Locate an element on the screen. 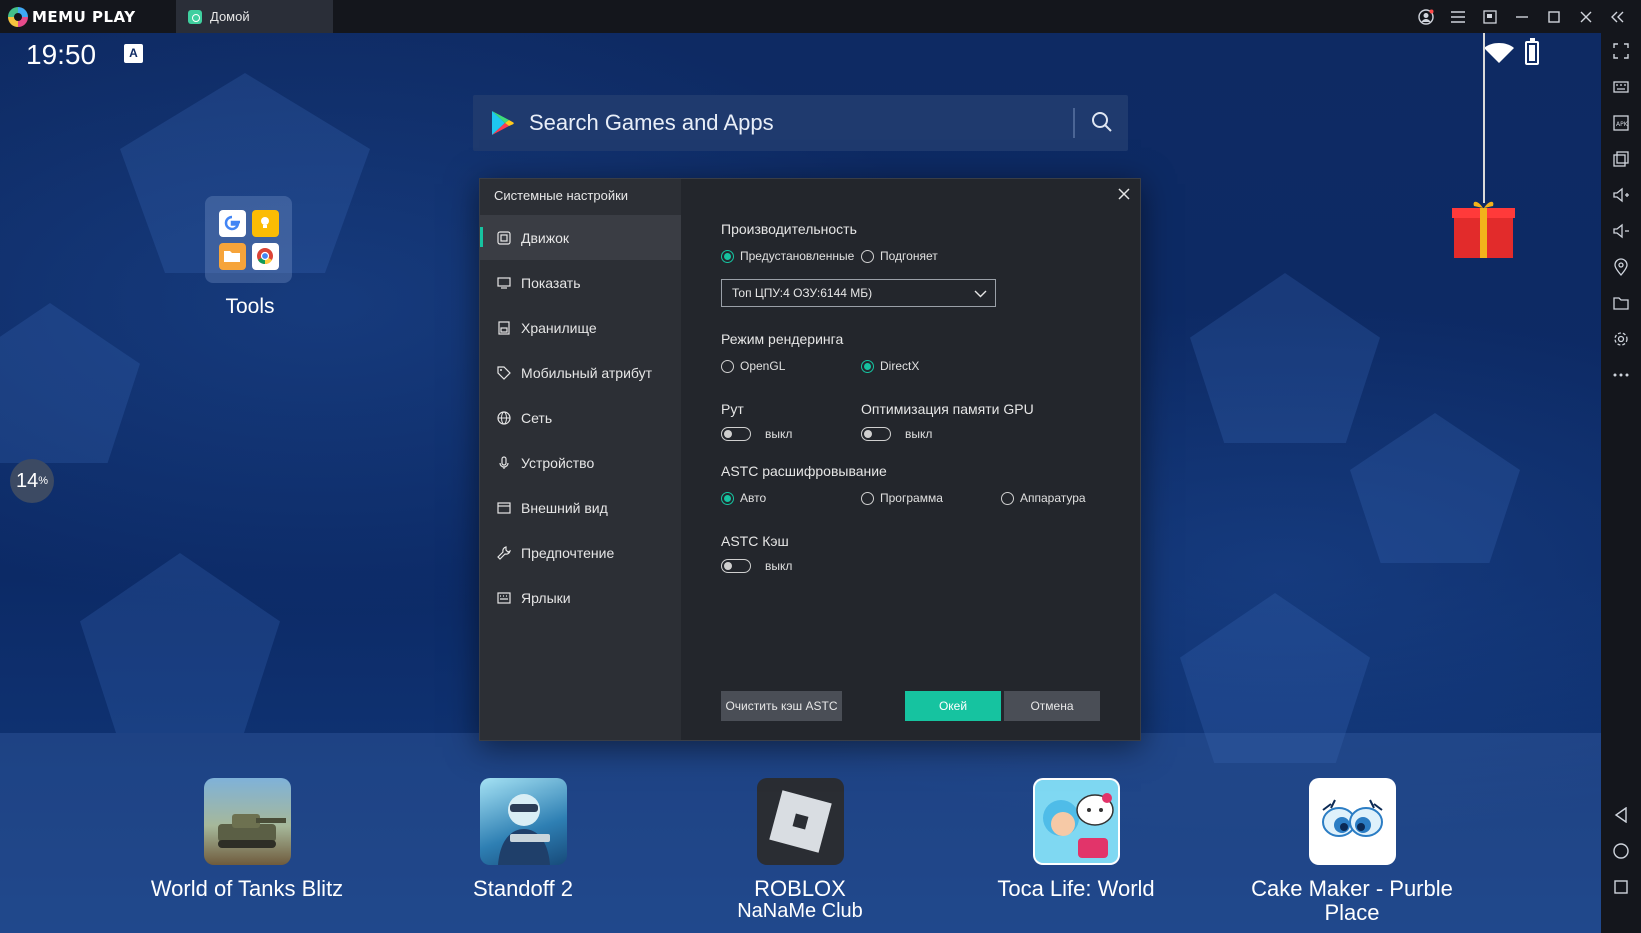 This screenshot has width=1641, height=933. app-label: Toca Life: World is located at coordinates (1076, 888).